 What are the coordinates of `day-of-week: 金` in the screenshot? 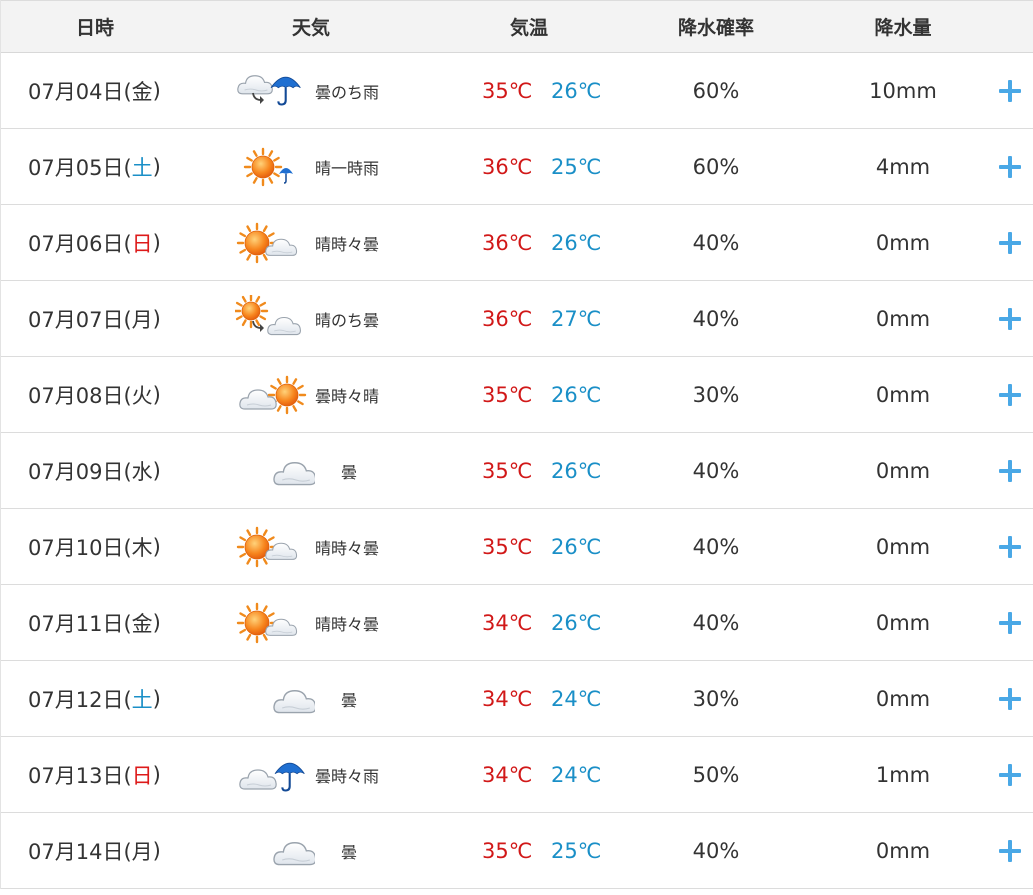 It's located at (142, 91).